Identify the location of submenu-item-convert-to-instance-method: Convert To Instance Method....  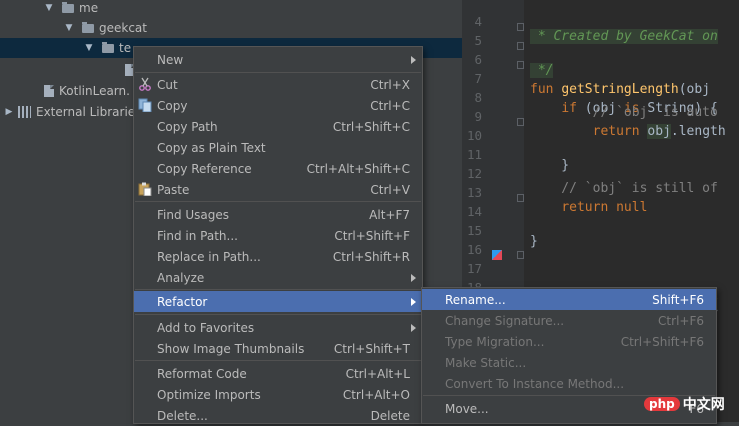
(535, 383).